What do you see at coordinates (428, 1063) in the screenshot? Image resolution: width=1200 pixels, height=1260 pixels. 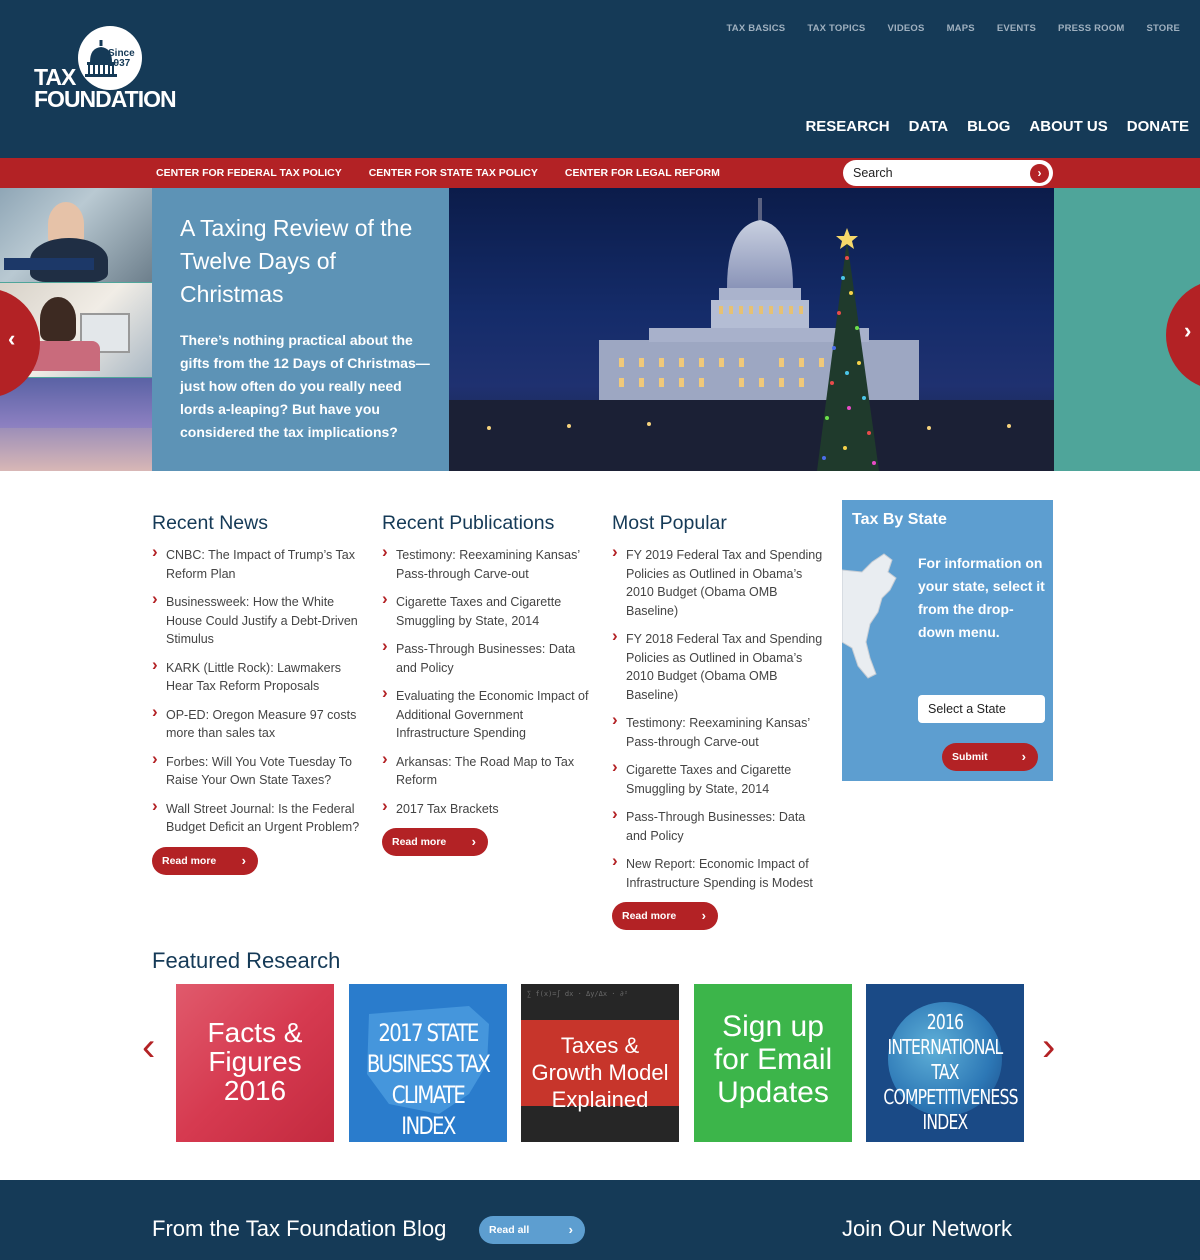 I see `featured-tile-state-business-tax: 2017 STATE BUSINESS TAX CLIMATE INDEX` at bounding box center [428, 1063].